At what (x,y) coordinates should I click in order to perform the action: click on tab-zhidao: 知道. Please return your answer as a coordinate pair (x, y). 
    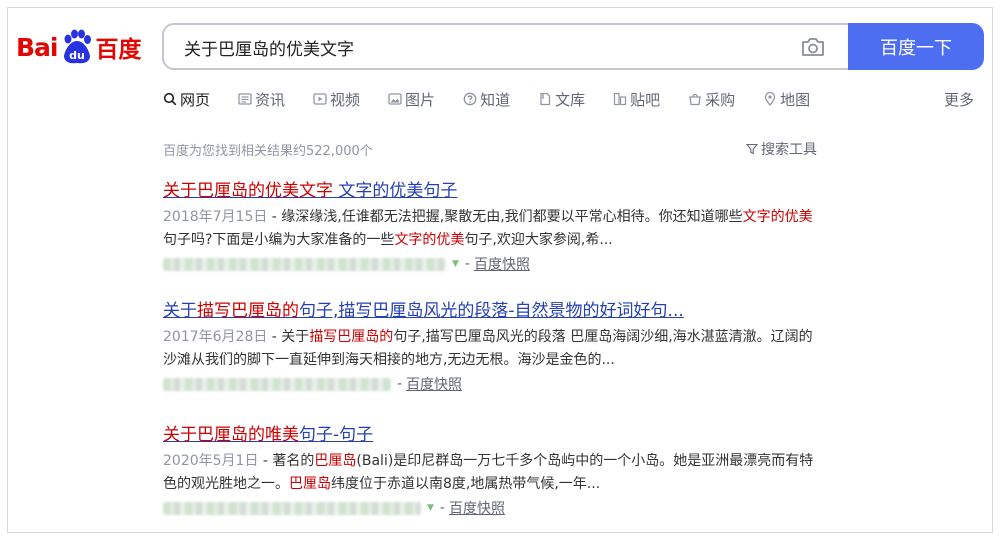
    Looking at the image, I should click on (486, 99).